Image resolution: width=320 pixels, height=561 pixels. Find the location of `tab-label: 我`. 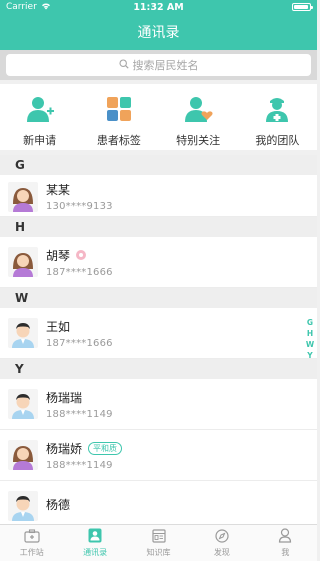

tab-label: 我 is located at coordinates (285, 552).